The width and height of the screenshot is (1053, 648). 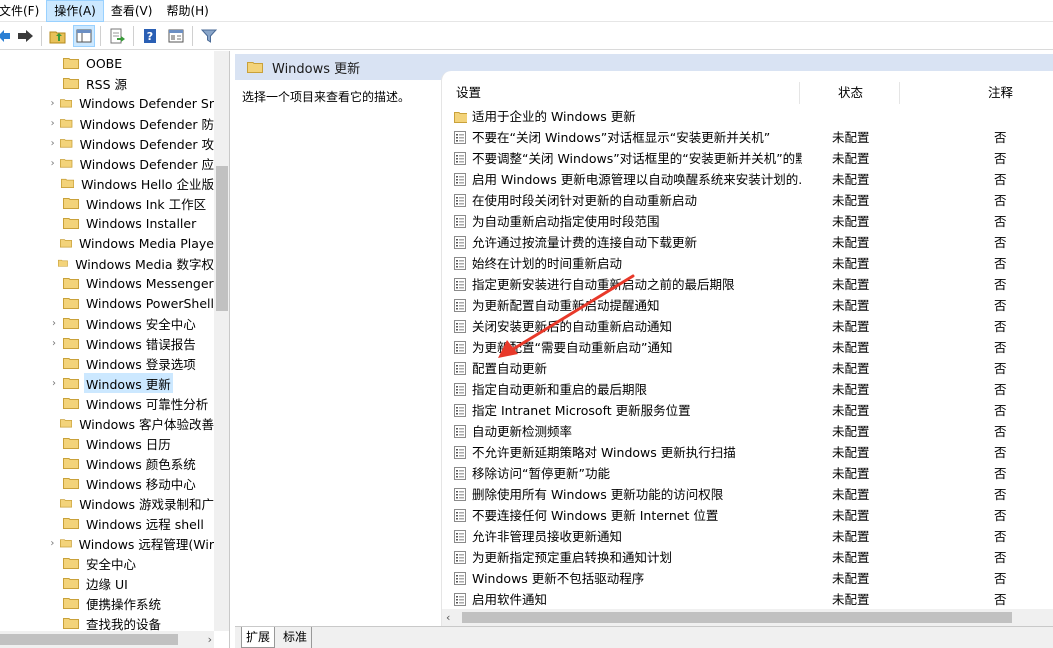 I want to click on tree-item-label: Windows 远程管理(Wir, so click(x=146, y=544).